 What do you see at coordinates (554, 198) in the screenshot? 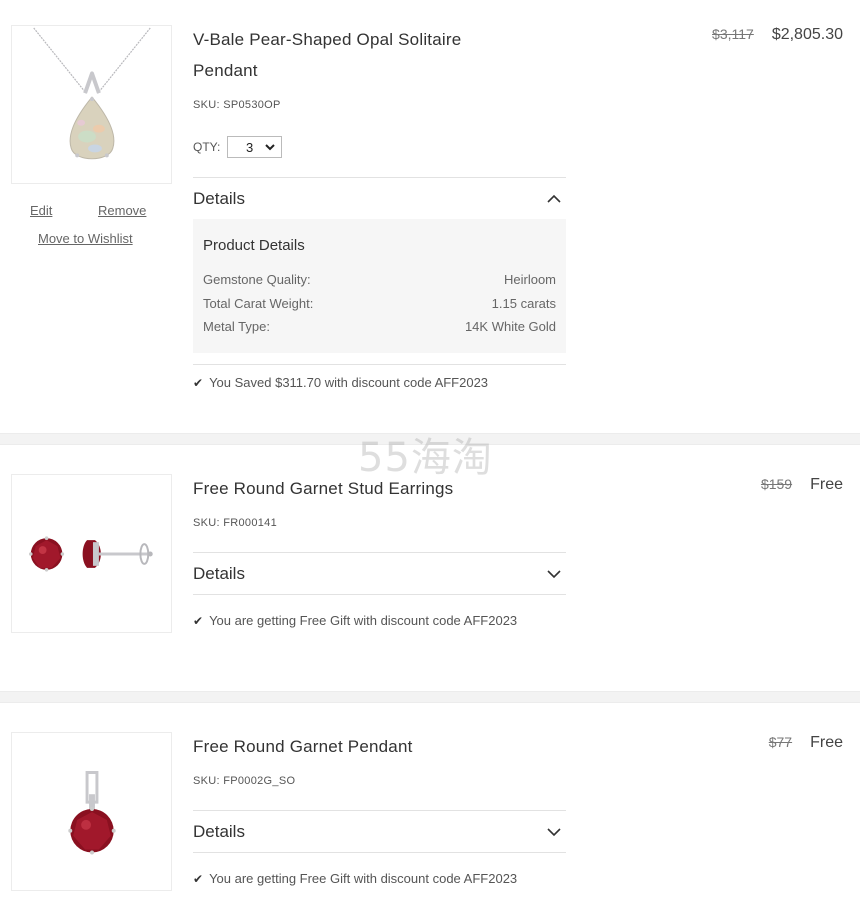
I see `chevron-up-icon` at bounding box center [554, 198].